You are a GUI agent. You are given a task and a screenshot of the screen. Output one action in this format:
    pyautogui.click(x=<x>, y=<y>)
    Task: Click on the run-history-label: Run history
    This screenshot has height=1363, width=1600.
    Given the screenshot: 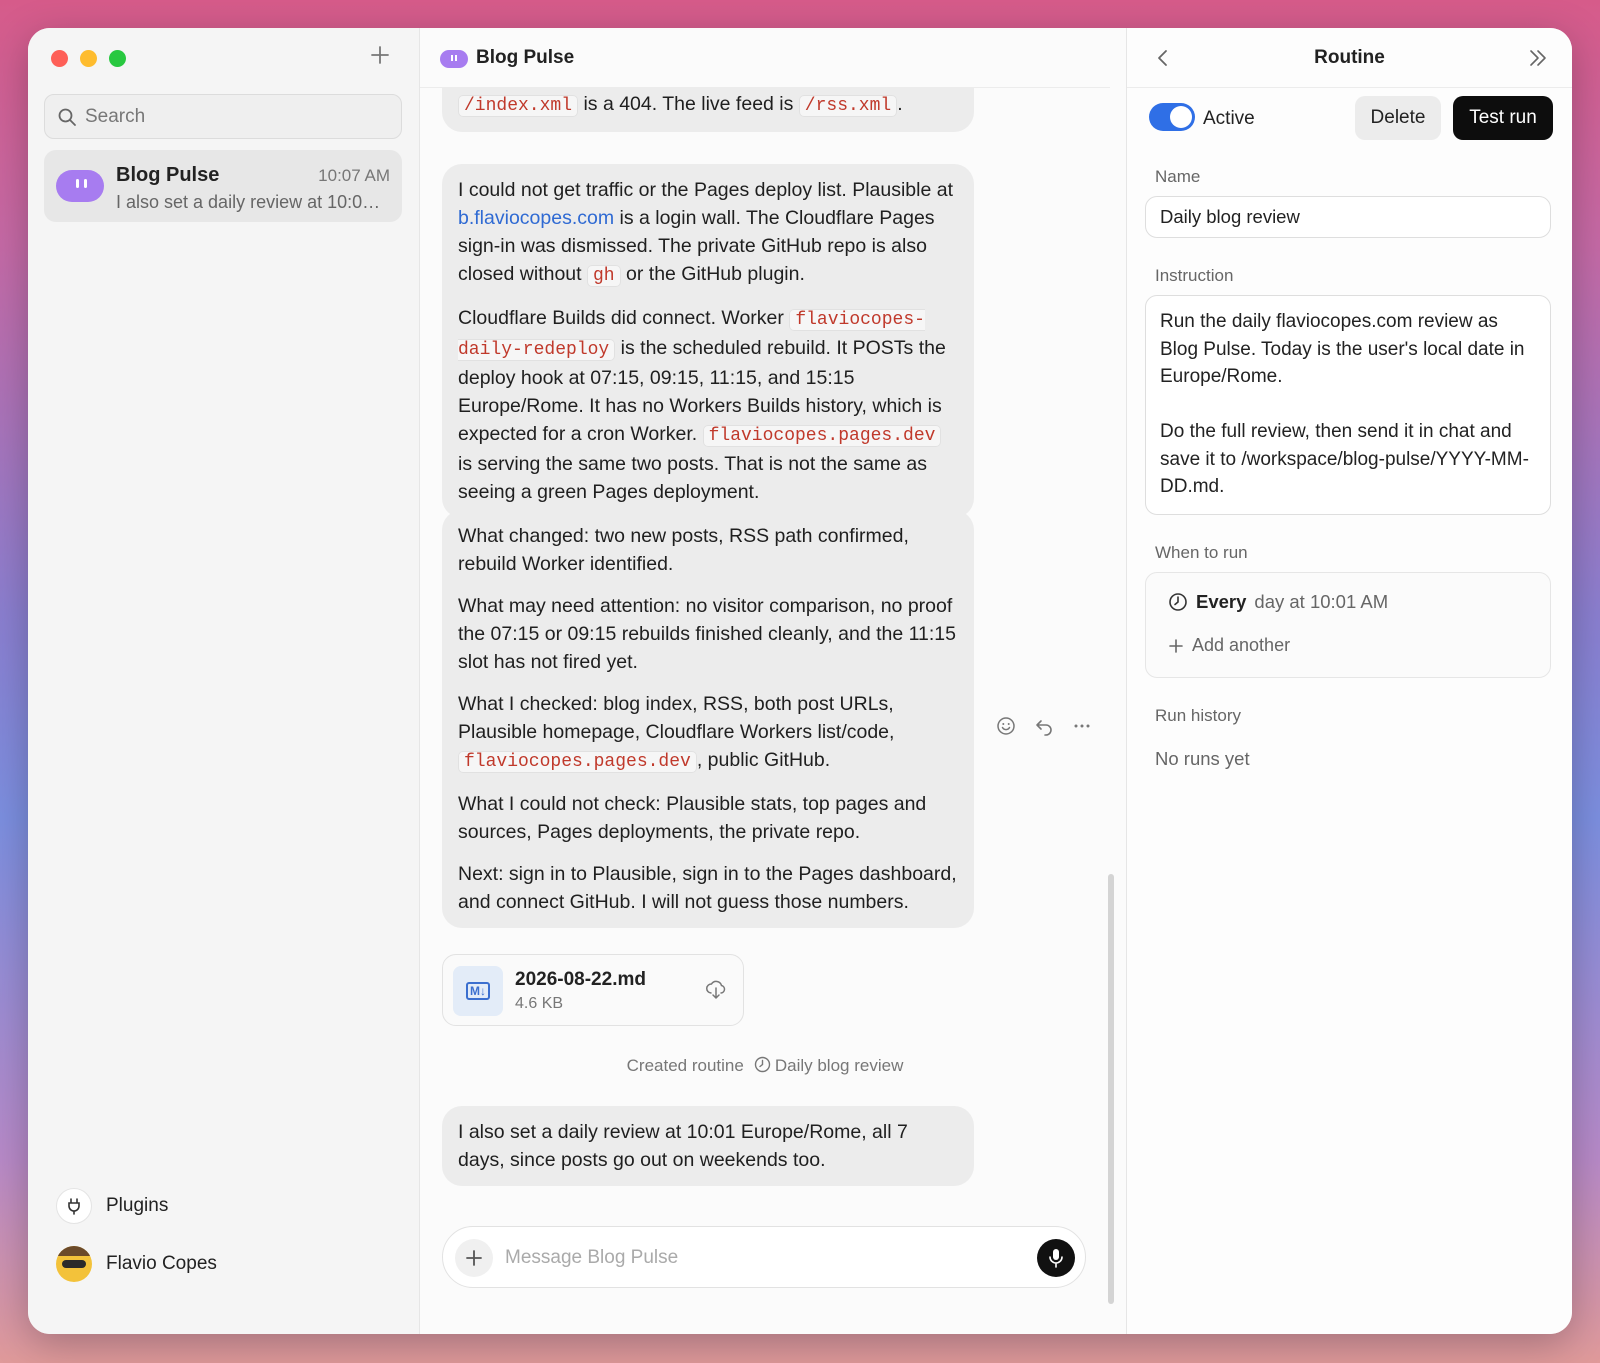 What is the action you would take?
    pyautogui.click(x=1198, y=715)
    